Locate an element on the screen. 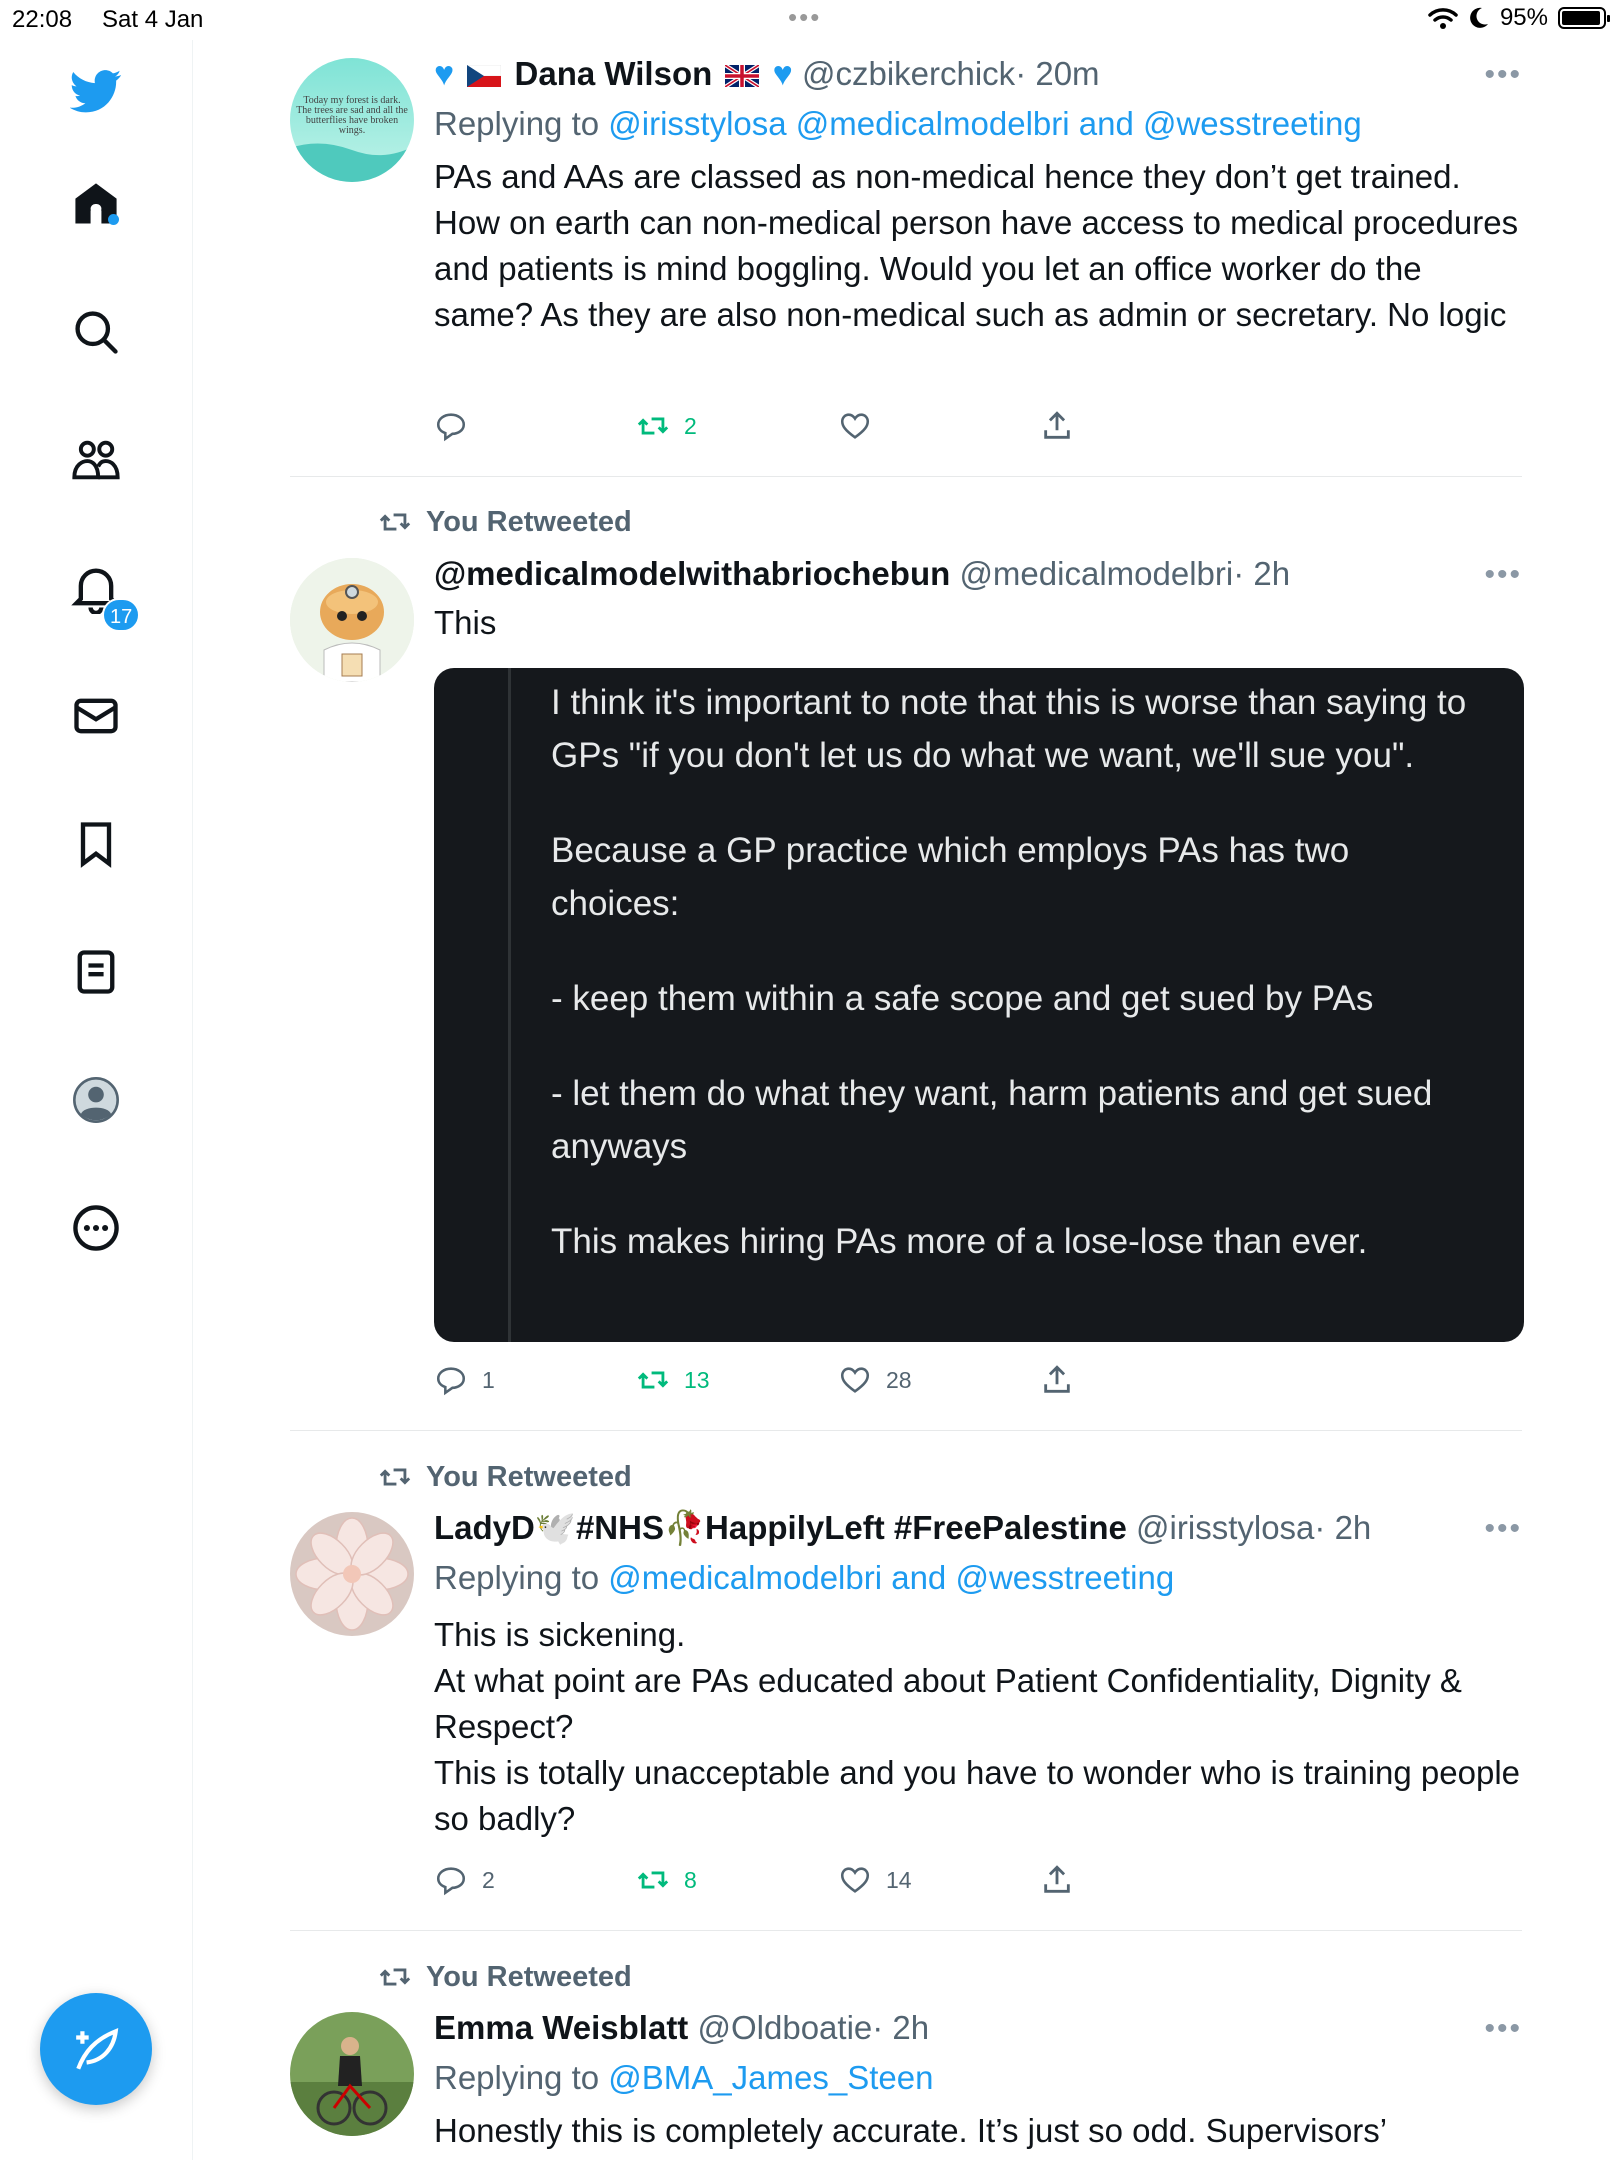 Image resolution: width=1620 pixels, height=2160 pixels. retweet-button: 8 is located at coordinates (737, 1880).